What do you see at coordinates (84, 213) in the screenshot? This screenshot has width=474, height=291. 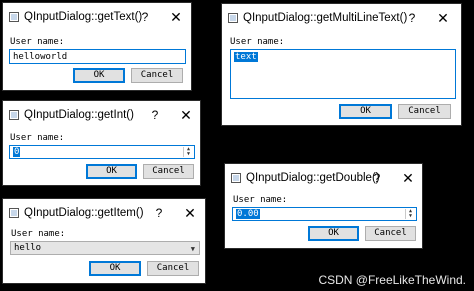 I see `dialog-title: QInputDialog::getItem()` at bounding box center [84, 213].